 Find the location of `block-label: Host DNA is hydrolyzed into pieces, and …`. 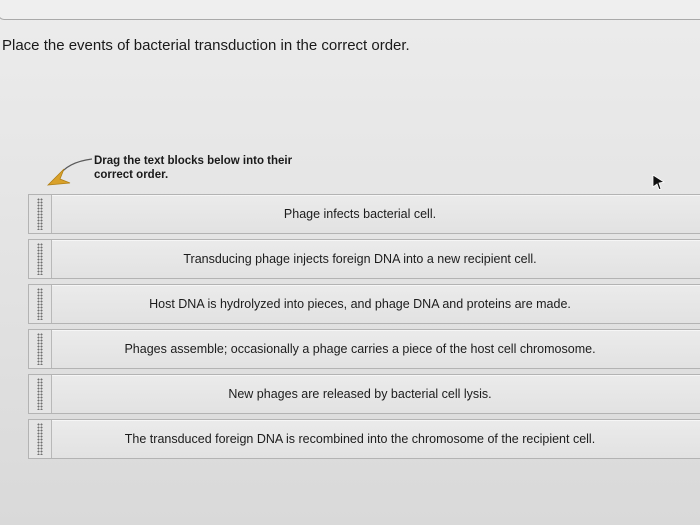

block-label: Host DNA is hydrolyzed into pieces, and … is located at coordinates (360, 304).